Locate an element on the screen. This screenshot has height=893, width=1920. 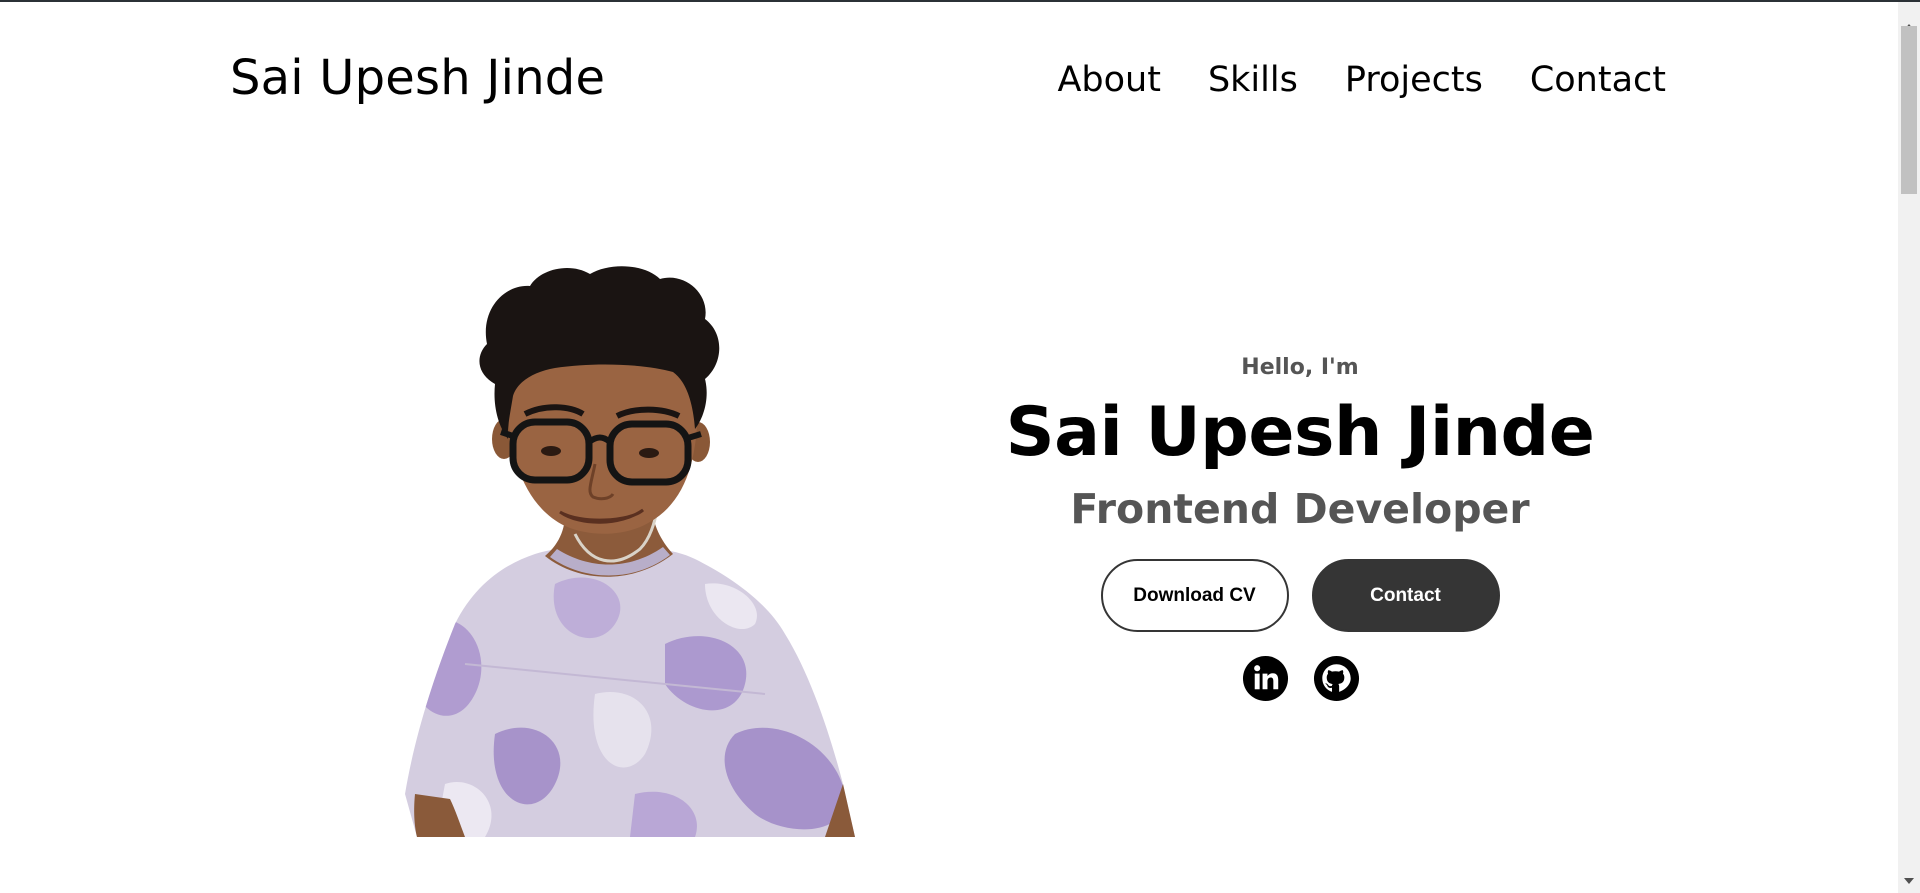
scrollbar-thumb is located at coordinates (1909, 110).